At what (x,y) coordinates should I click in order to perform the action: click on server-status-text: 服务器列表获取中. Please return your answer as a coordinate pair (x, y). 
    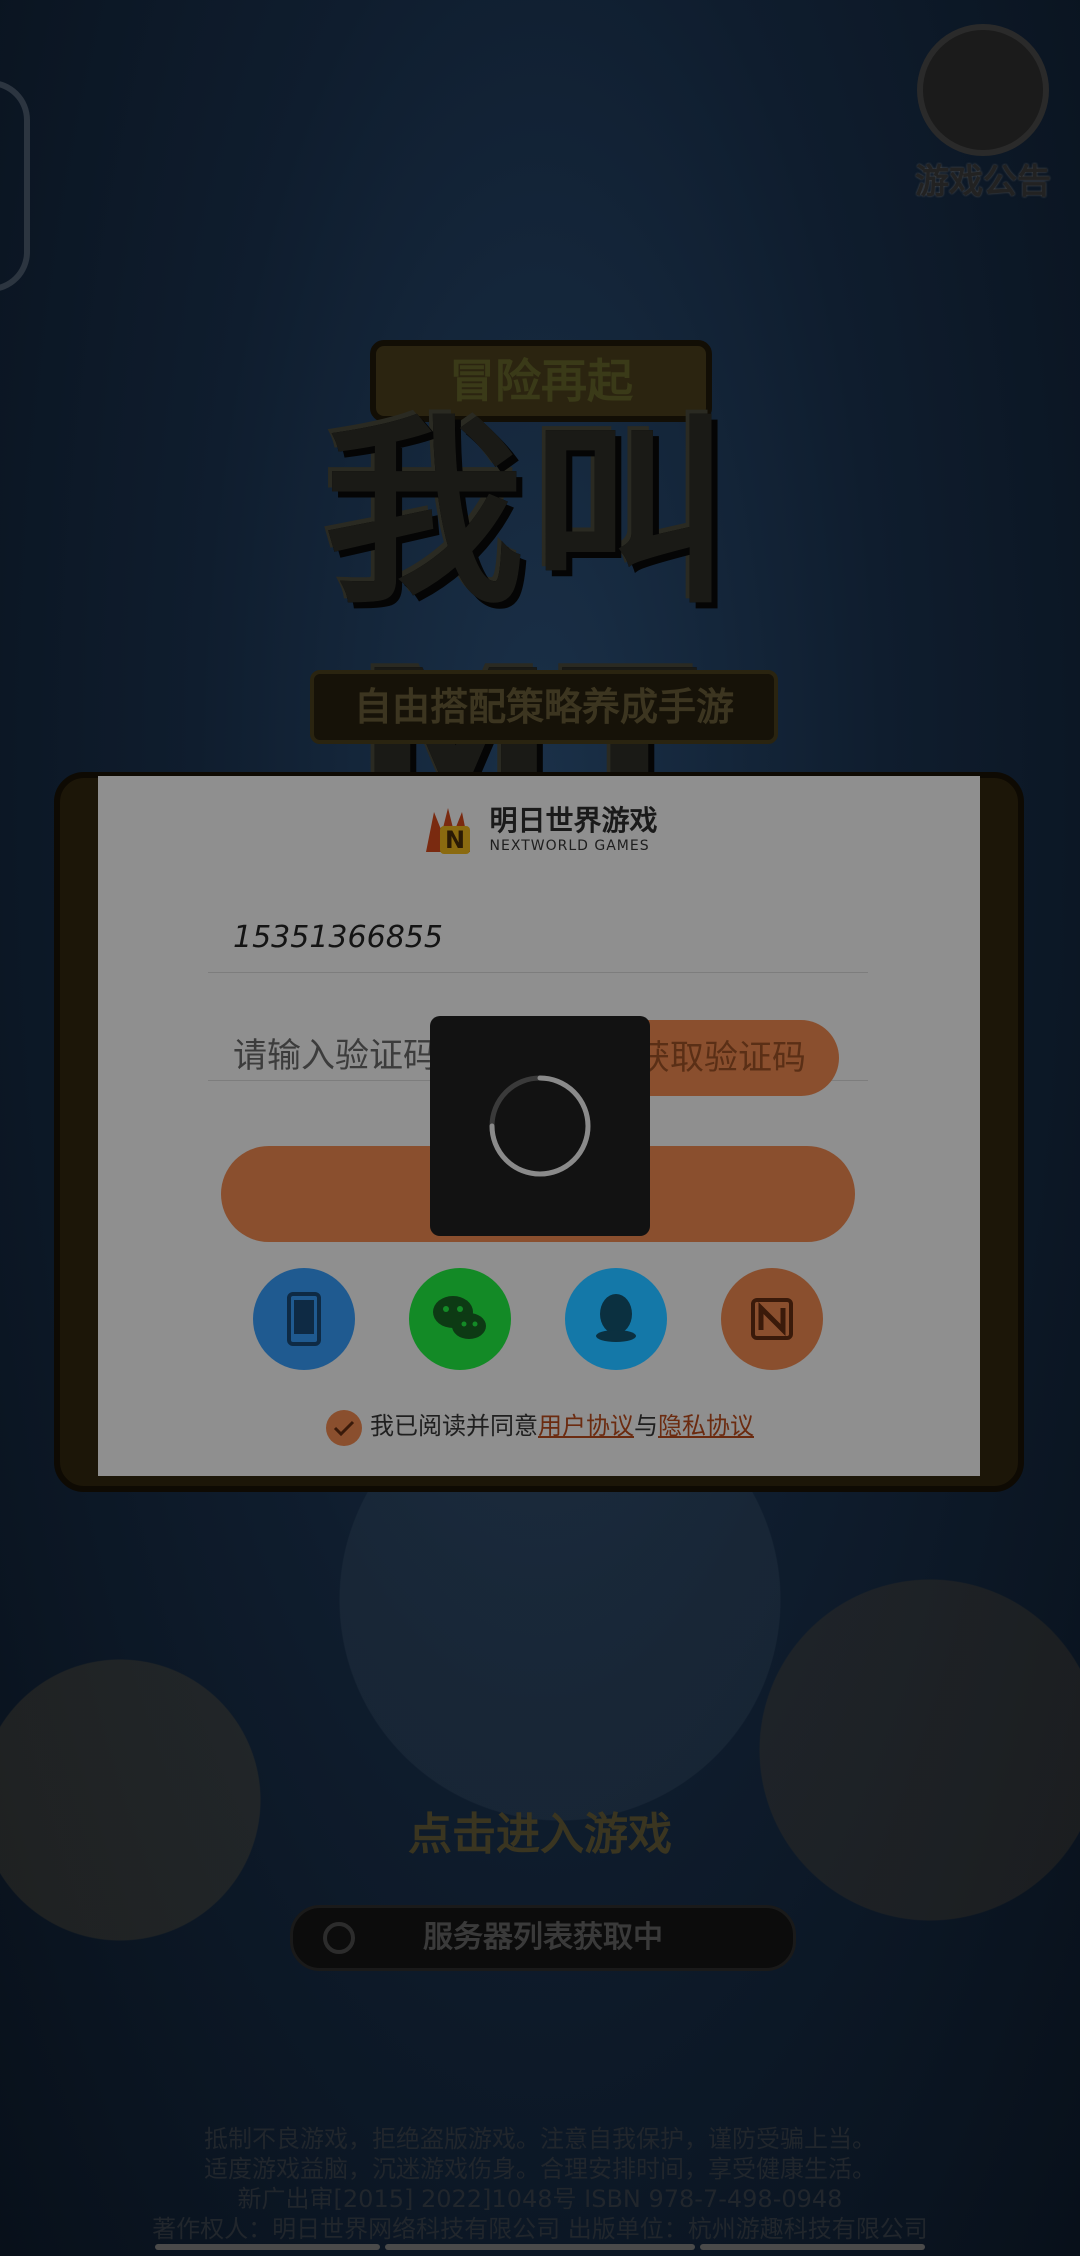
    Looking at the image, I should click on (543, 1937).